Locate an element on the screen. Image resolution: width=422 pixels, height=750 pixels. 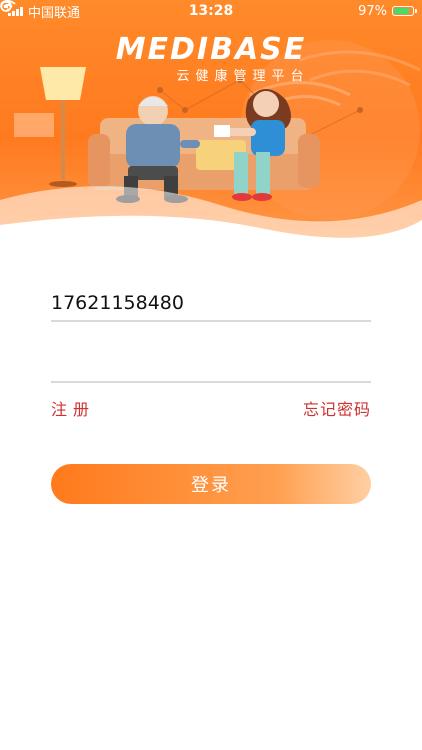
app-logo: MEDIBASE 云健康管理平台 is located at coordinates (211, 58).